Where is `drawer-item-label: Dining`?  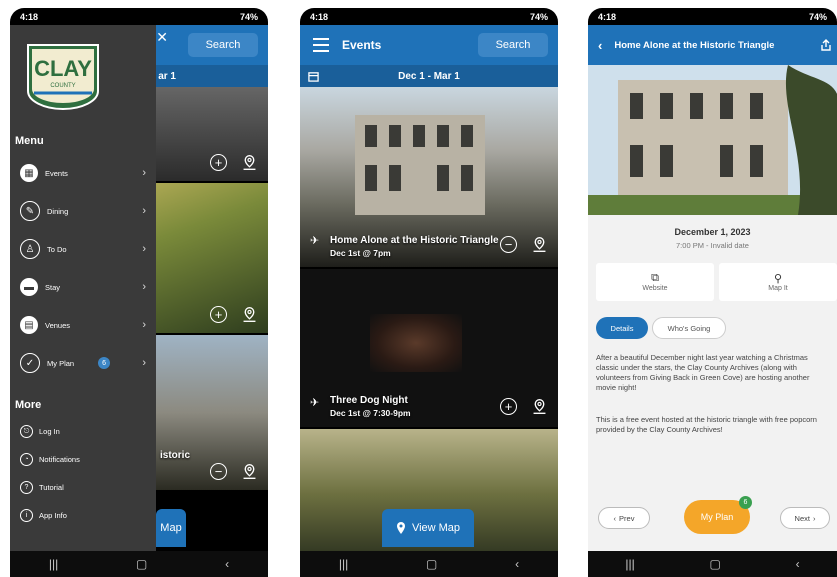
drawer-item-label: Dining is located at coordinates (58, 211).